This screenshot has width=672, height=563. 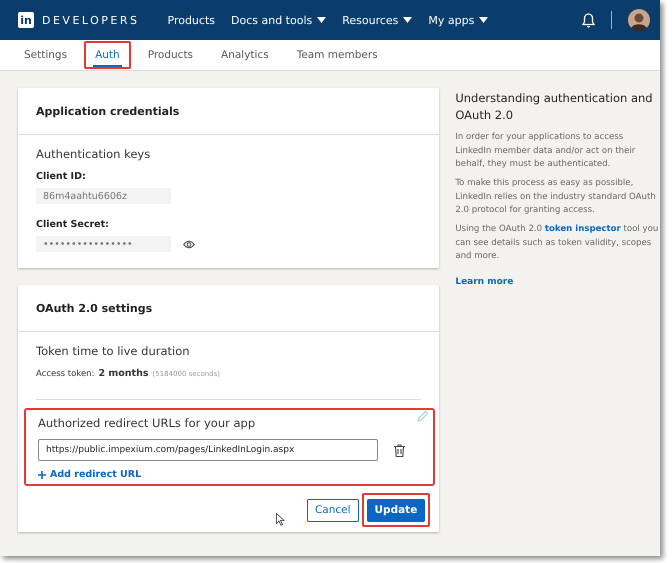 What do you see at coordinates (42, 474) in the screenshot?
I see `plus-icon` at bounding box center [42, 474].